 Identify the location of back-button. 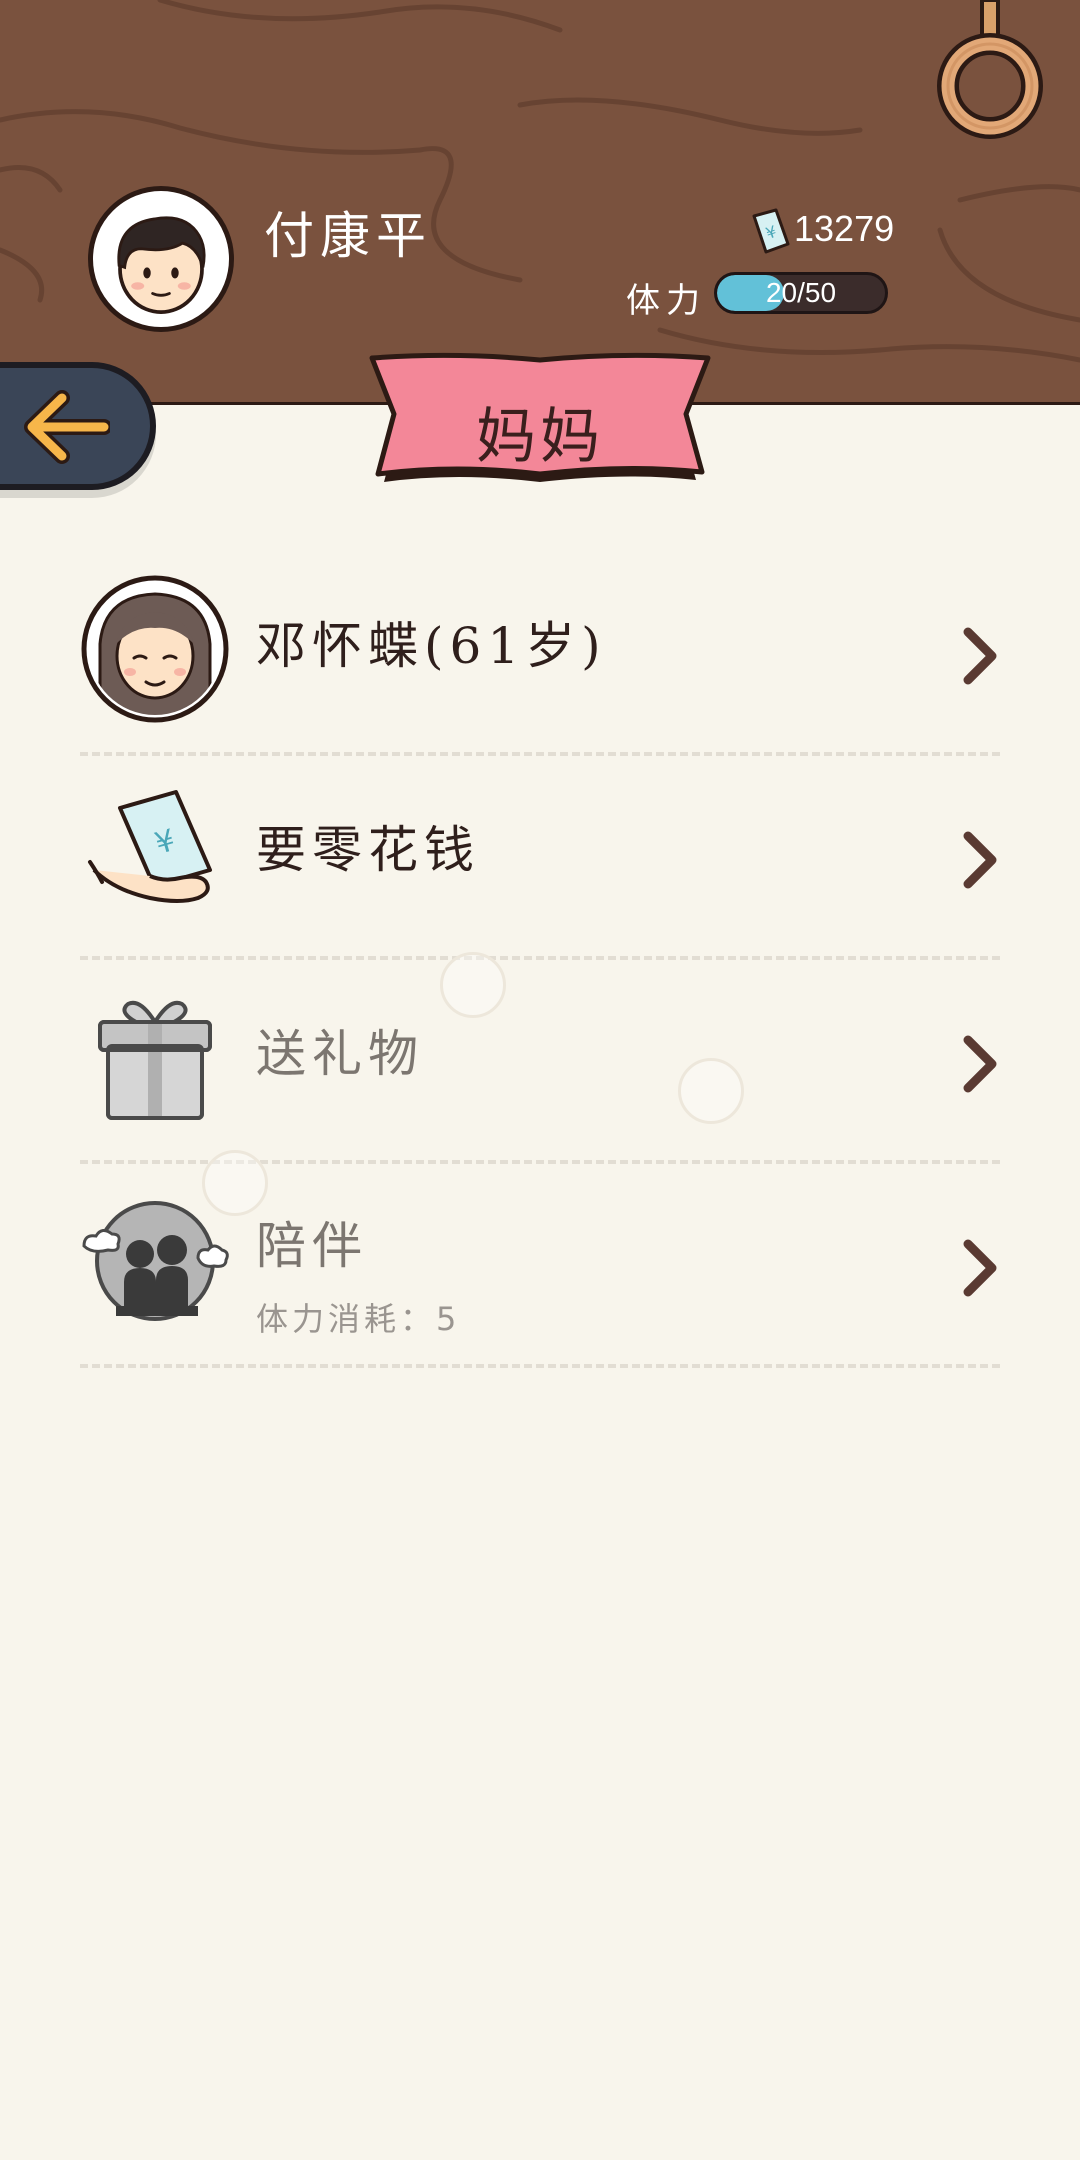
(78, 426).